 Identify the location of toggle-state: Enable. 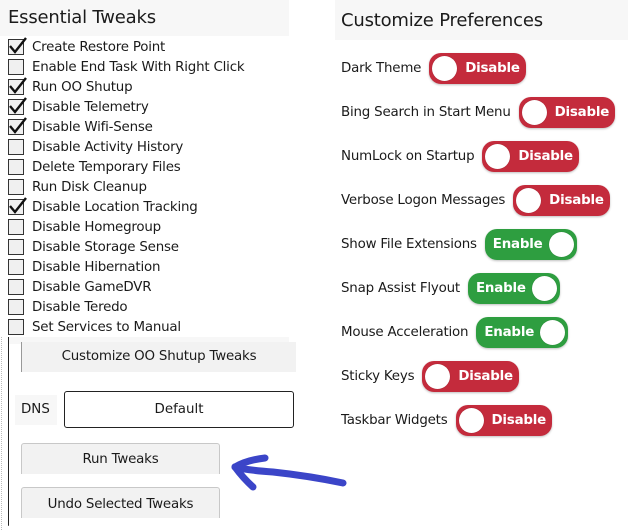
(517, 244).